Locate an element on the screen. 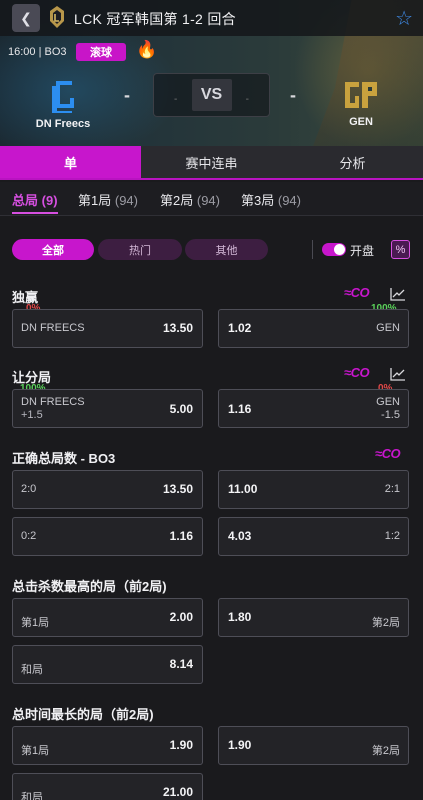  odd-score-0-2: 0:2 1.16 is located at coordinates (107, 536).